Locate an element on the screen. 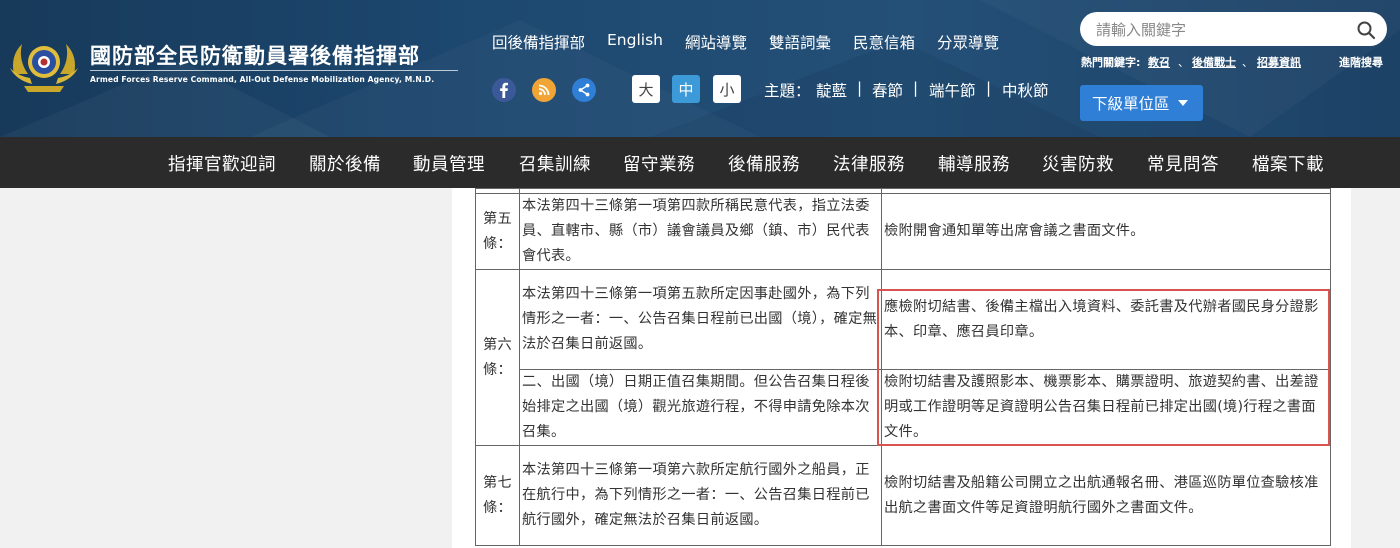 Image resolution: width=1400 pixels, height=548 pixels. hot-keyword-link: 教召 is located at coordinates (1159, 62).